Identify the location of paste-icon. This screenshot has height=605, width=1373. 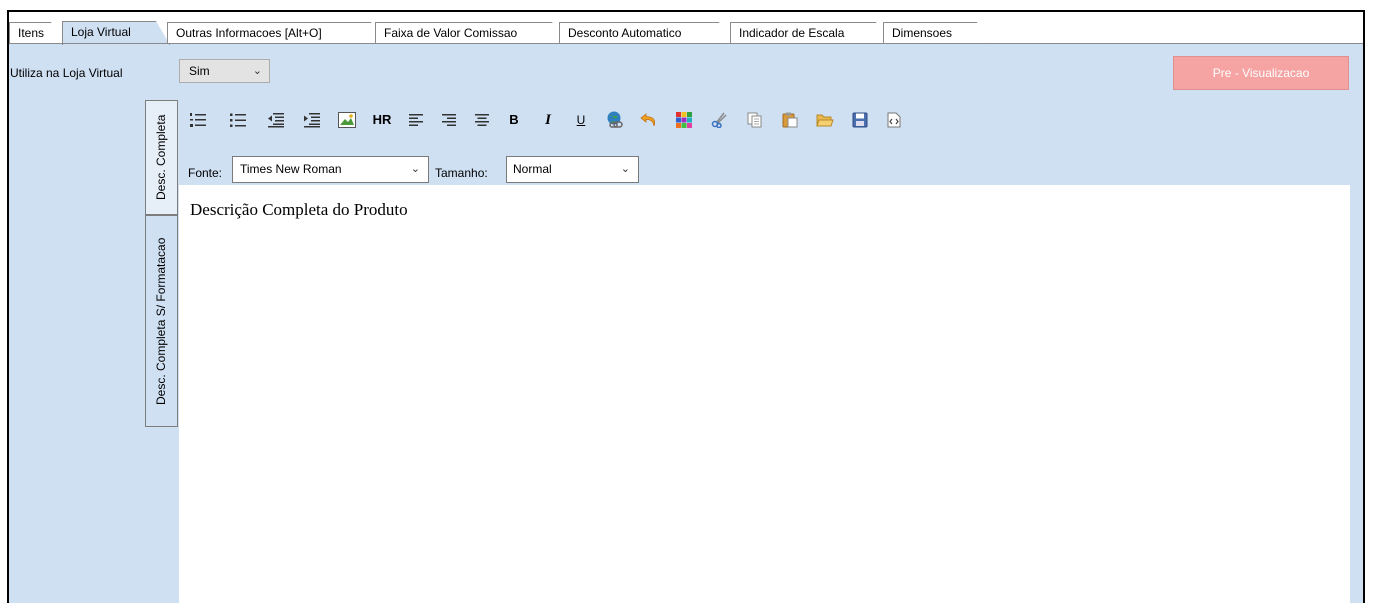
(790, 120).